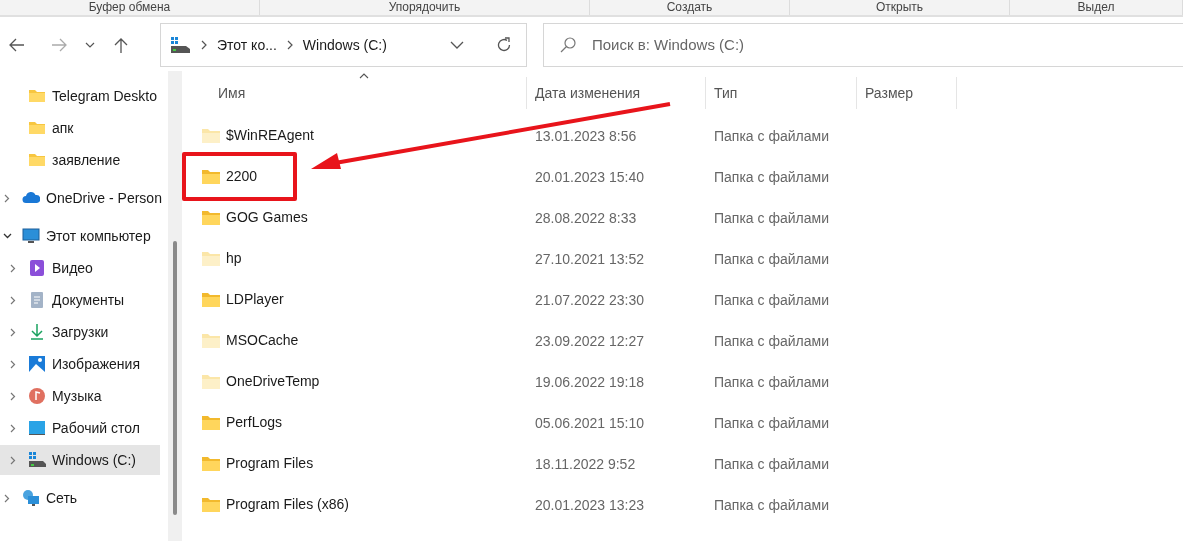 The width and height of the screenshot is (1183, 544). Describe the element at coordinates (129, 7) in the screenshot. I see `ribbon-group-label: Буфер обмена` at that location.